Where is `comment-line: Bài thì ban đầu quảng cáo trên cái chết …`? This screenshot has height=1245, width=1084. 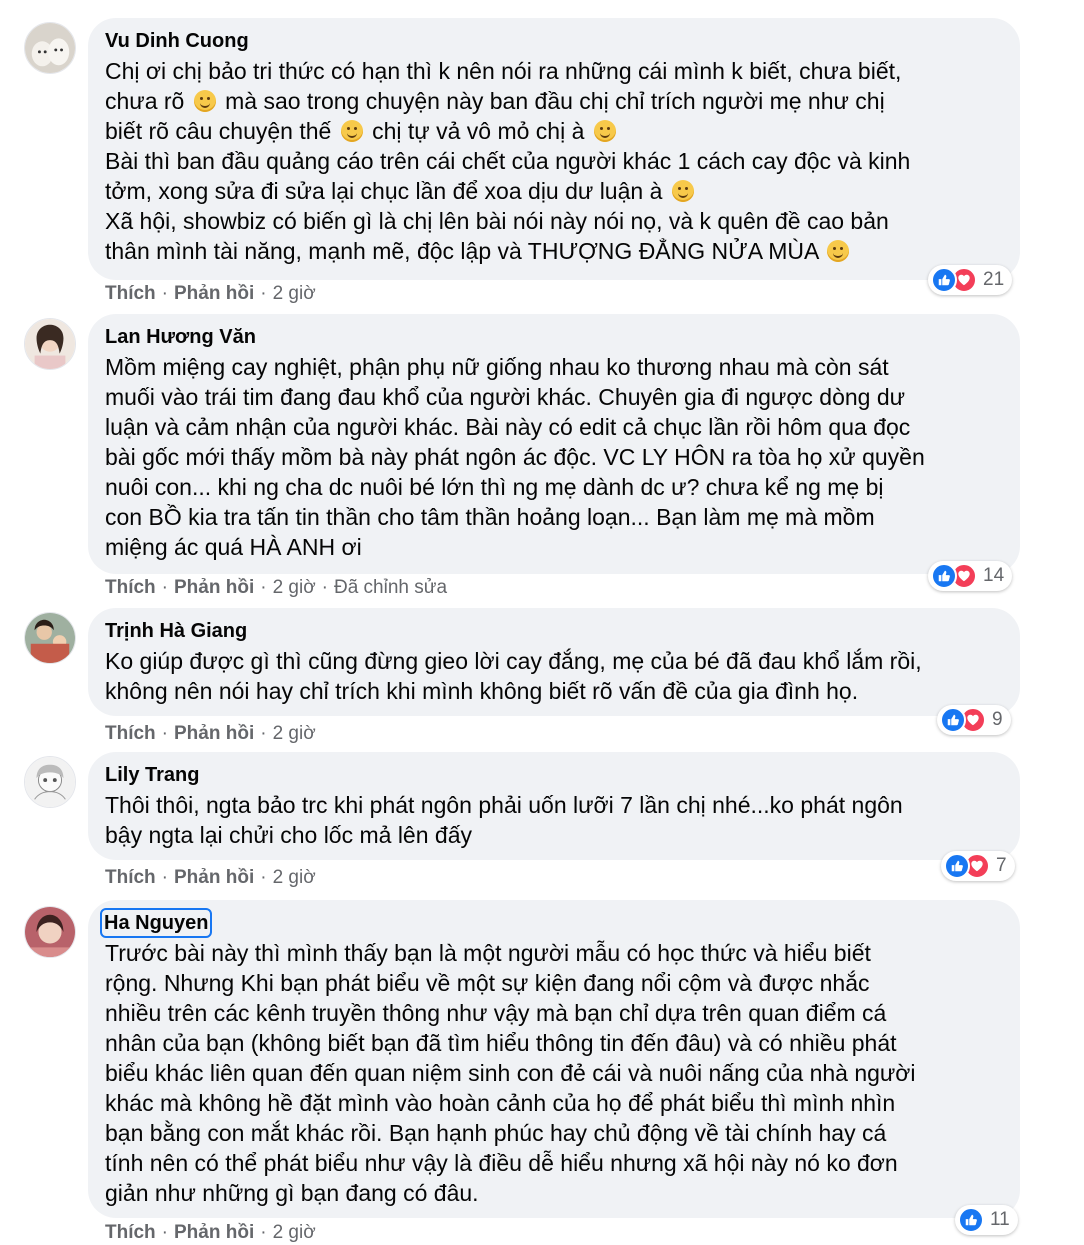
comment-line: Bài thì ban đầu quảng cáo trên cái chết … is located at coordinates (508, 161).